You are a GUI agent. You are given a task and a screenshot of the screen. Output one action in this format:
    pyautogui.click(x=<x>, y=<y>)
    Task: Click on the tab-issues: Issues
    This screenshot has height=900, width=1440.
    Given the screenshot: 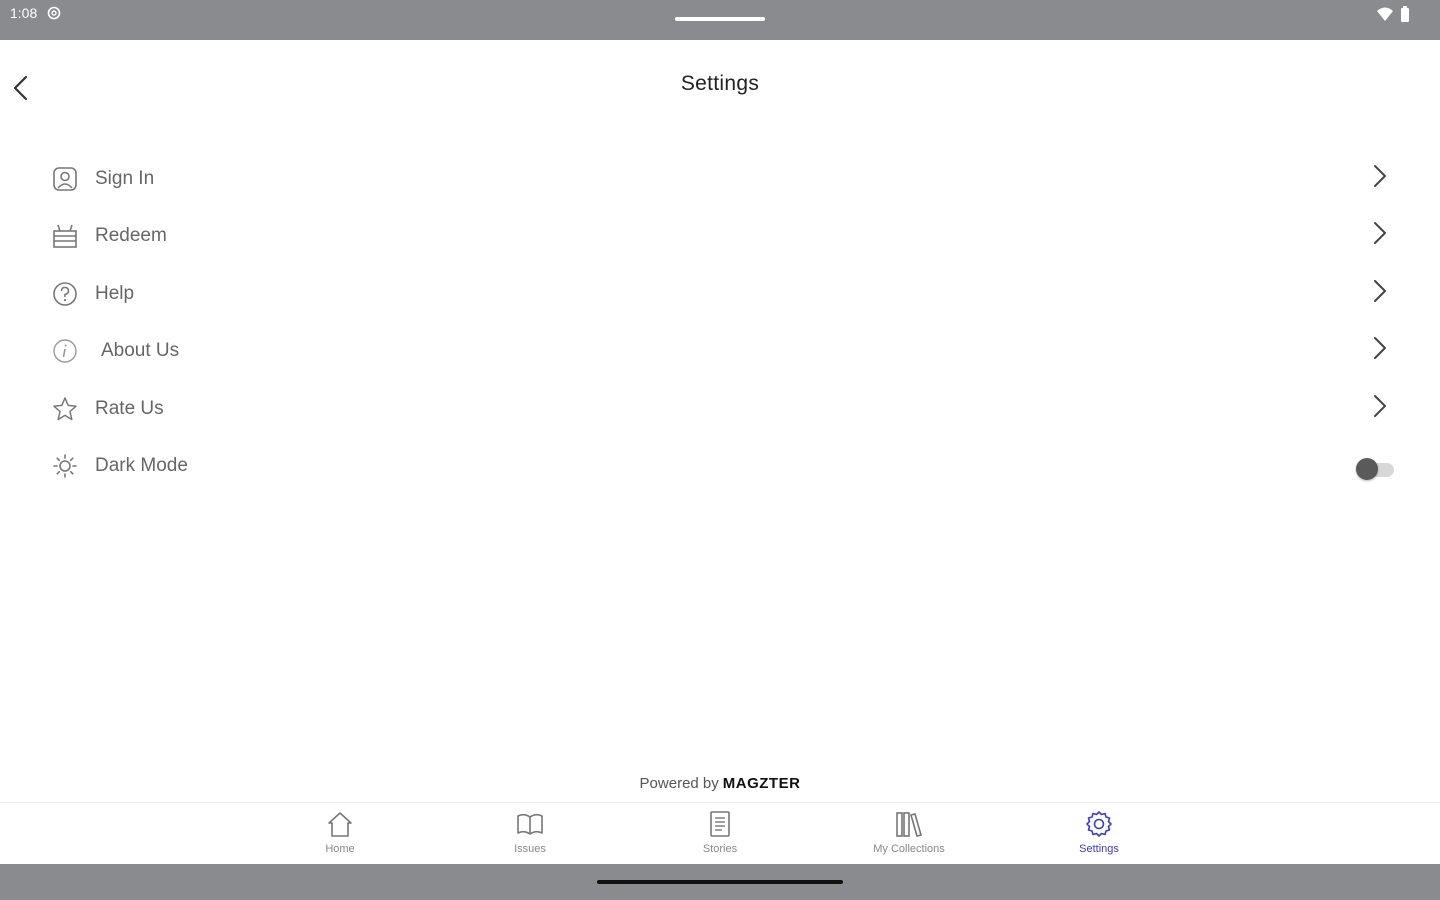 What is the action you would take?
    pyautogui.click(x=530, y=835)
    